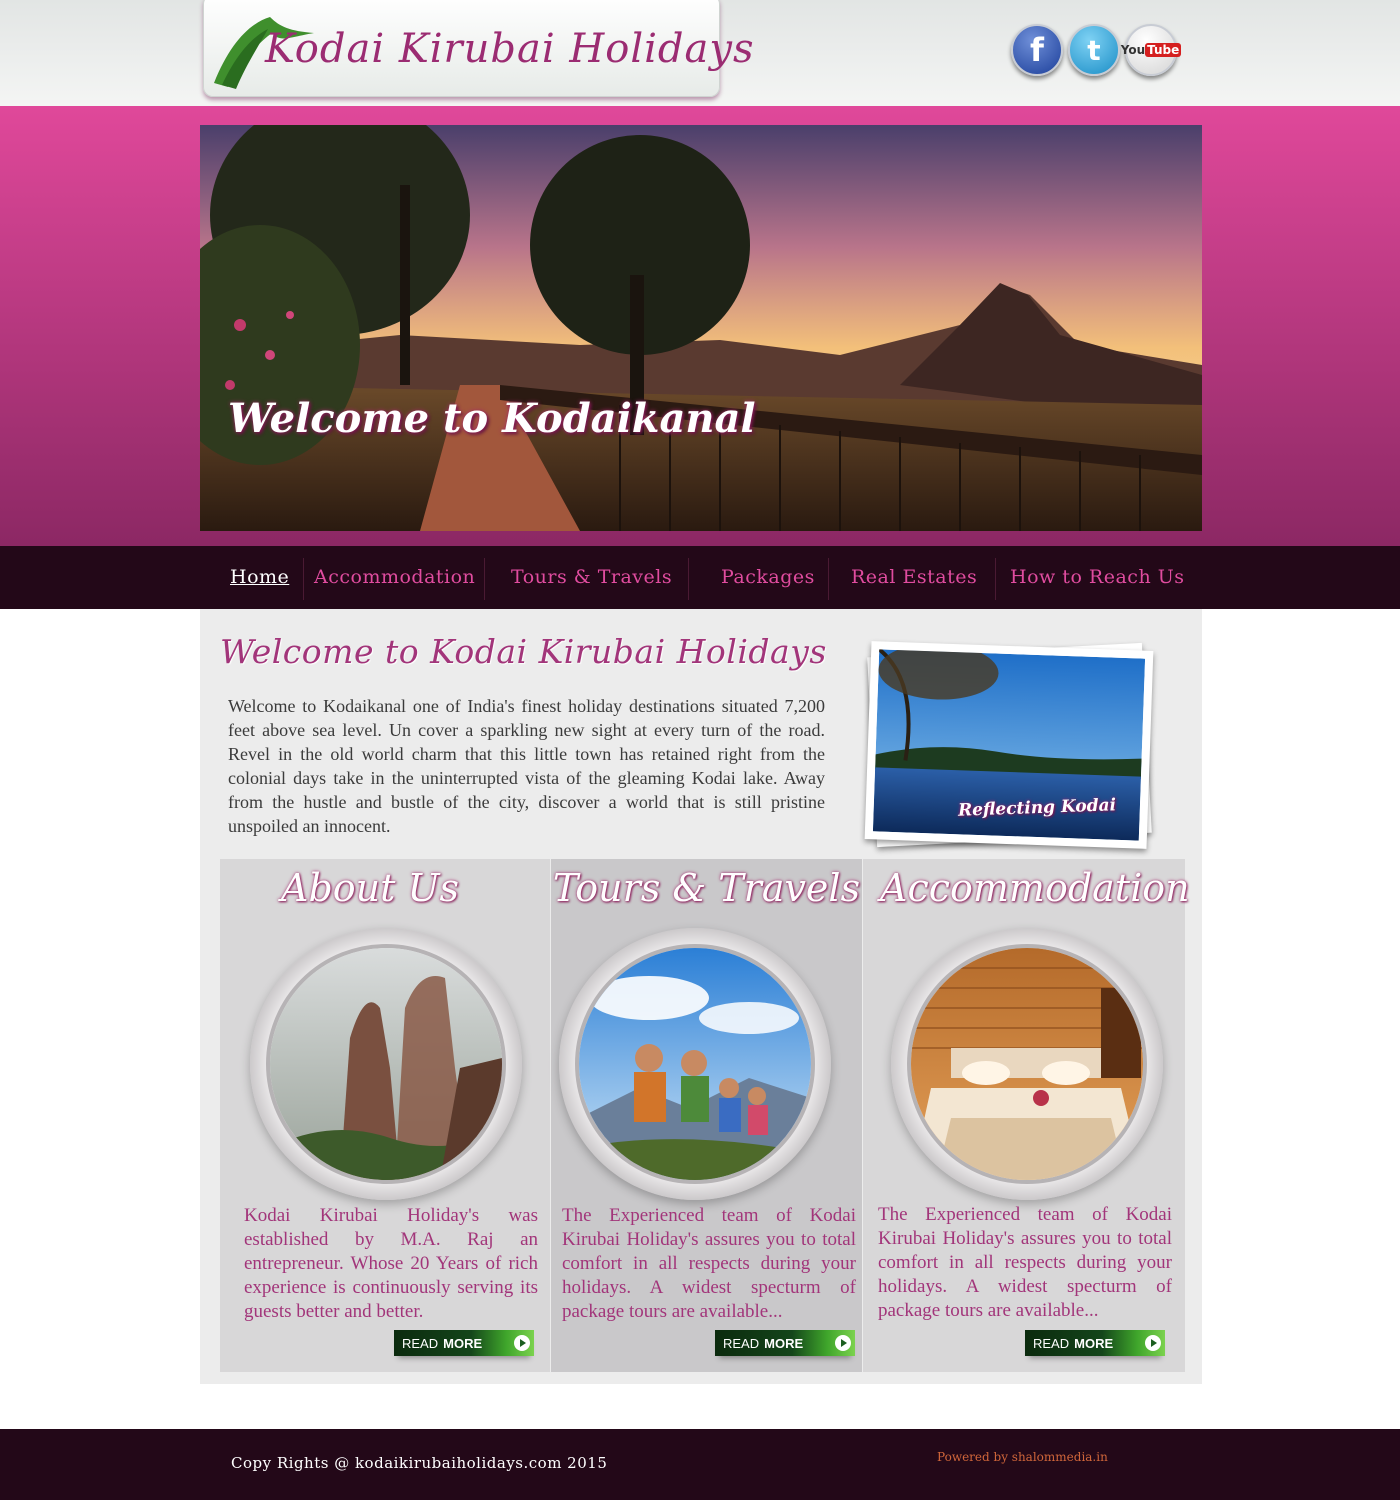 This screenshot has width=1400, height=1500. What do you see at coordinates (1022, 1457) in the screenshot?
I see `powered-by-link: Powered by shalommedia.in` at bounding box center [1022, 1457].